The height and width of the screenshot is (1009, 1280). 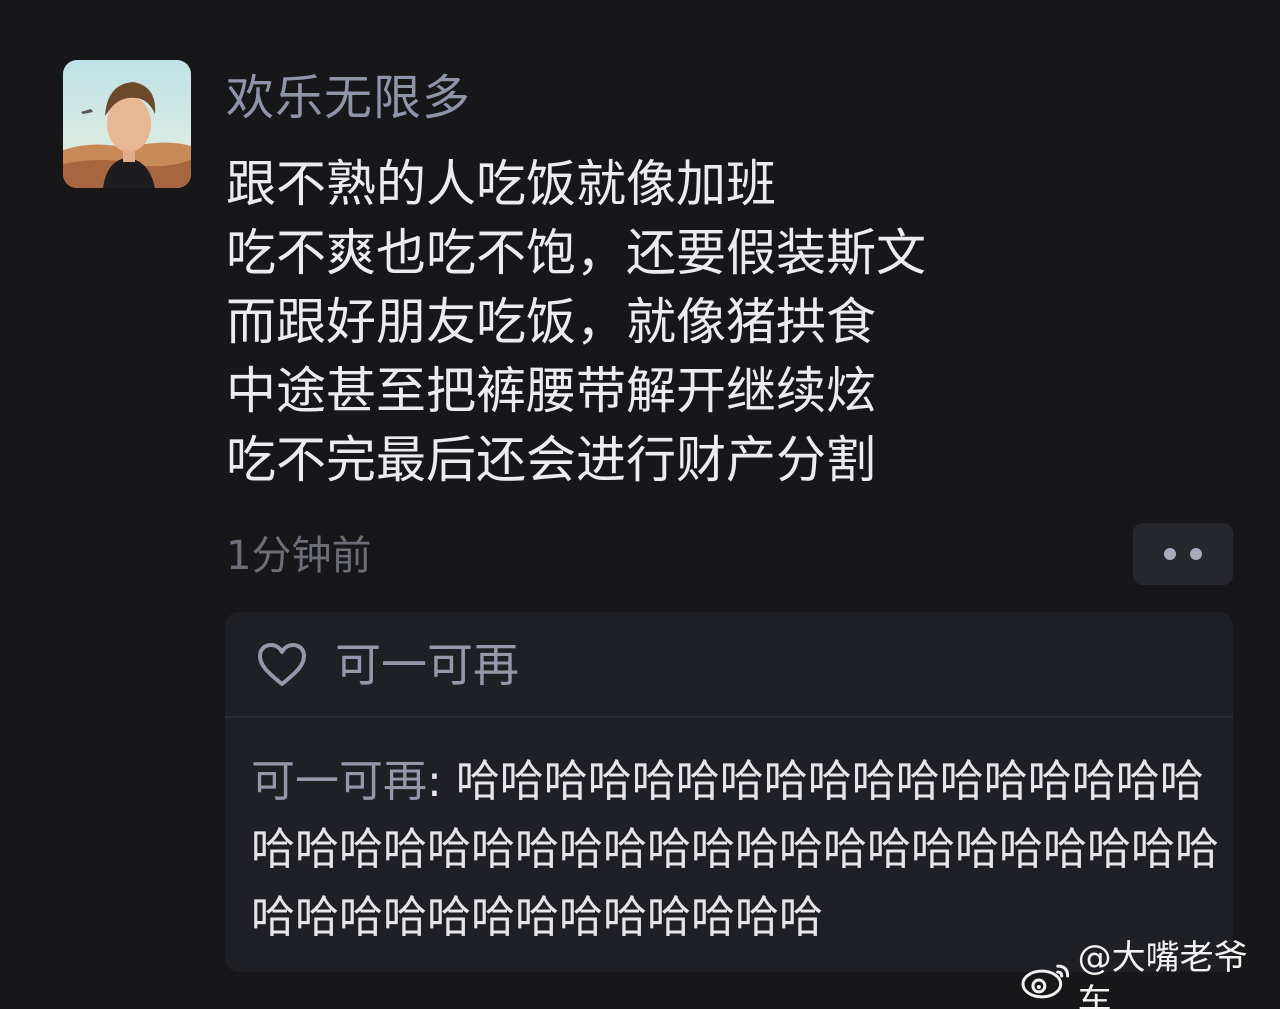 I want to click on heart-outline-icon, so click(x=282, y=665).